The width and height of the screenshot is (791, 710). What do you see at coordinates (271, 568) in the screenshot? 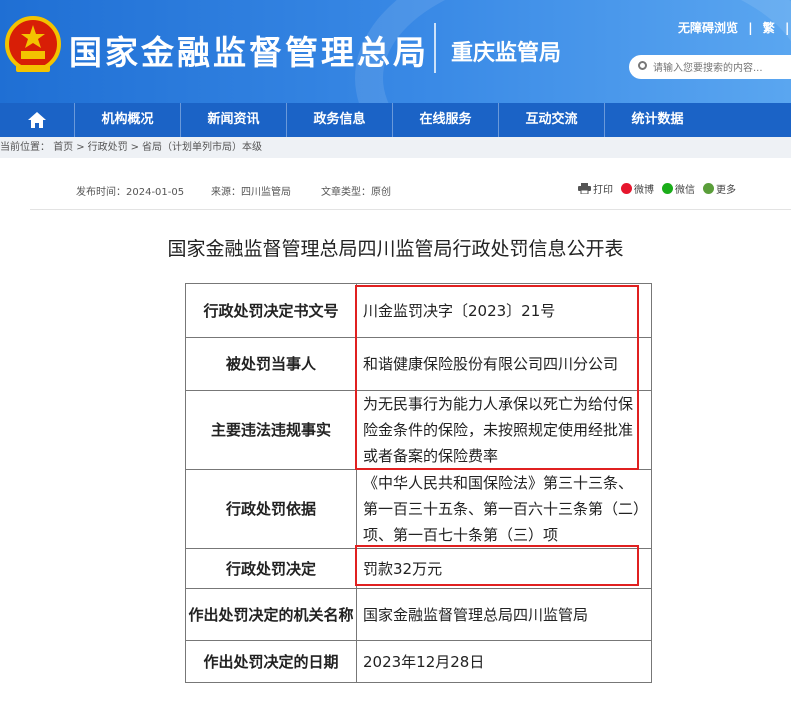
I see `row-label: 行政处罚决定` at bounding box center [271, 568].